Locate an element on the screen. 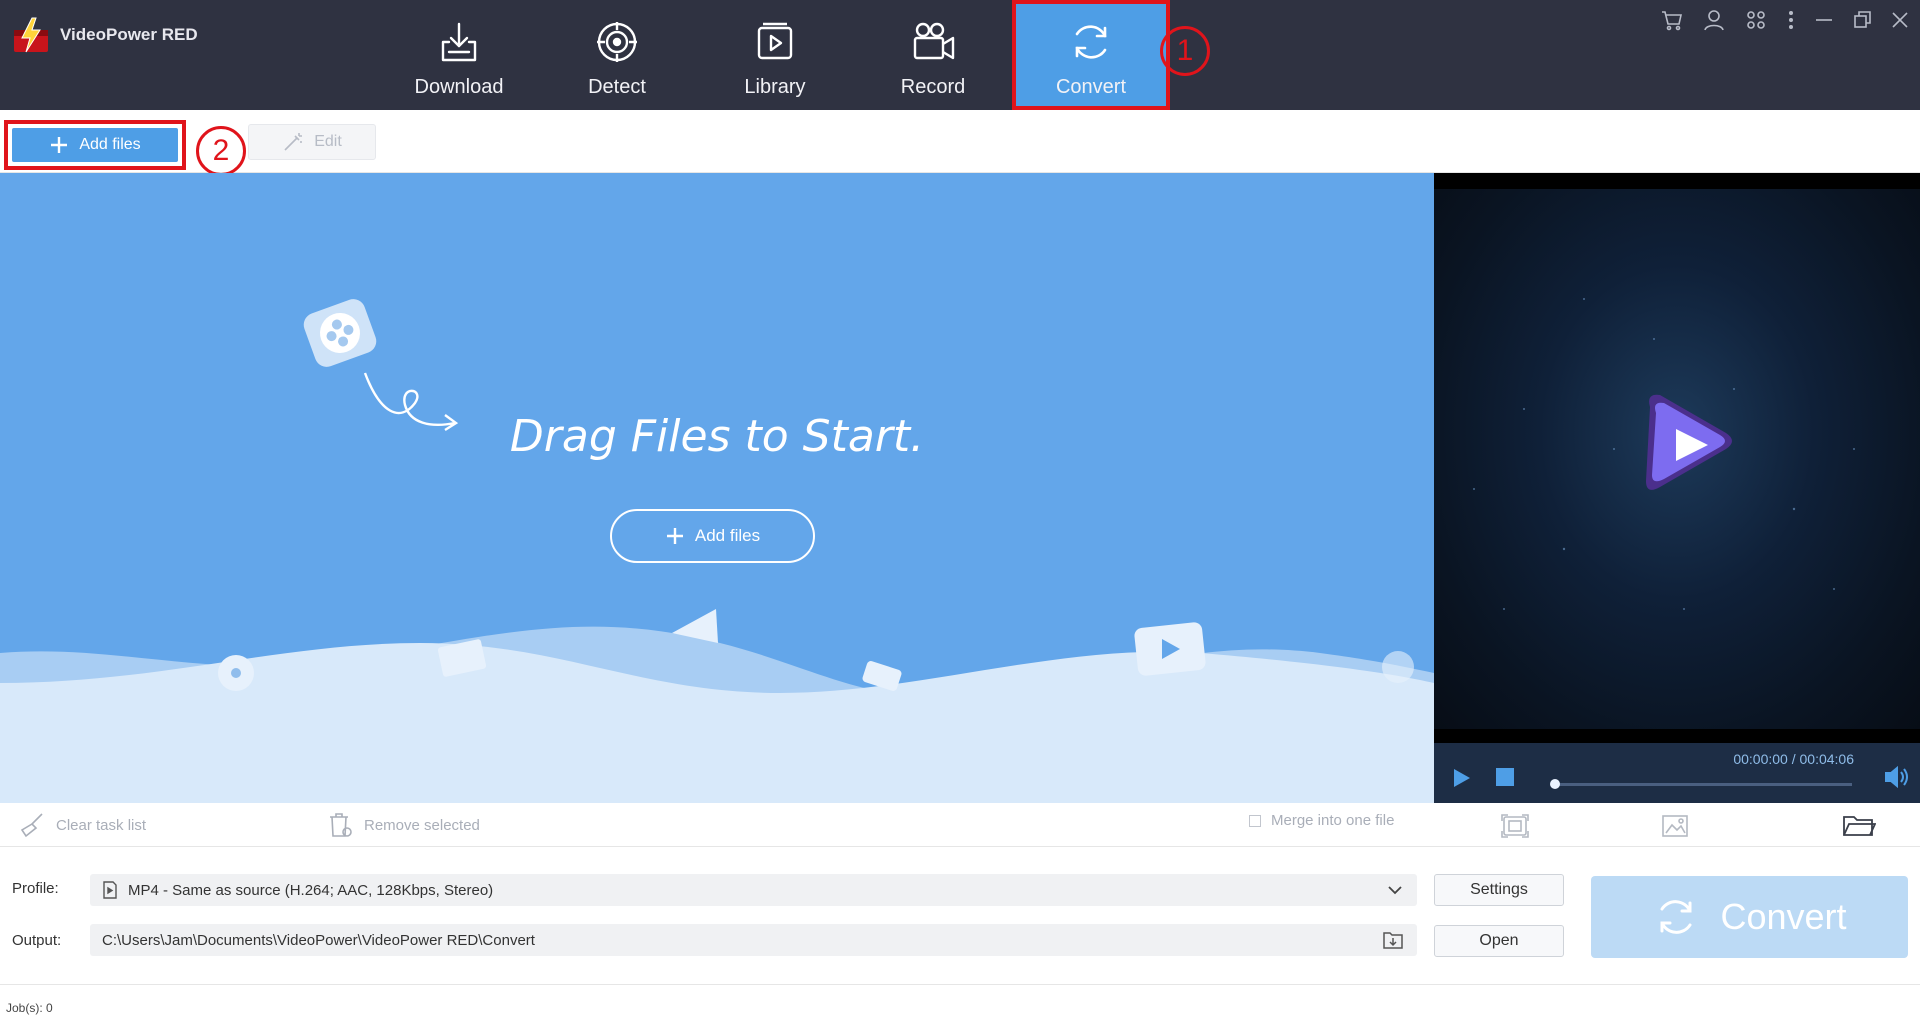 The image size is (1920, 1029). annotation-step-2: 2 is located at coordinates (221, 151).